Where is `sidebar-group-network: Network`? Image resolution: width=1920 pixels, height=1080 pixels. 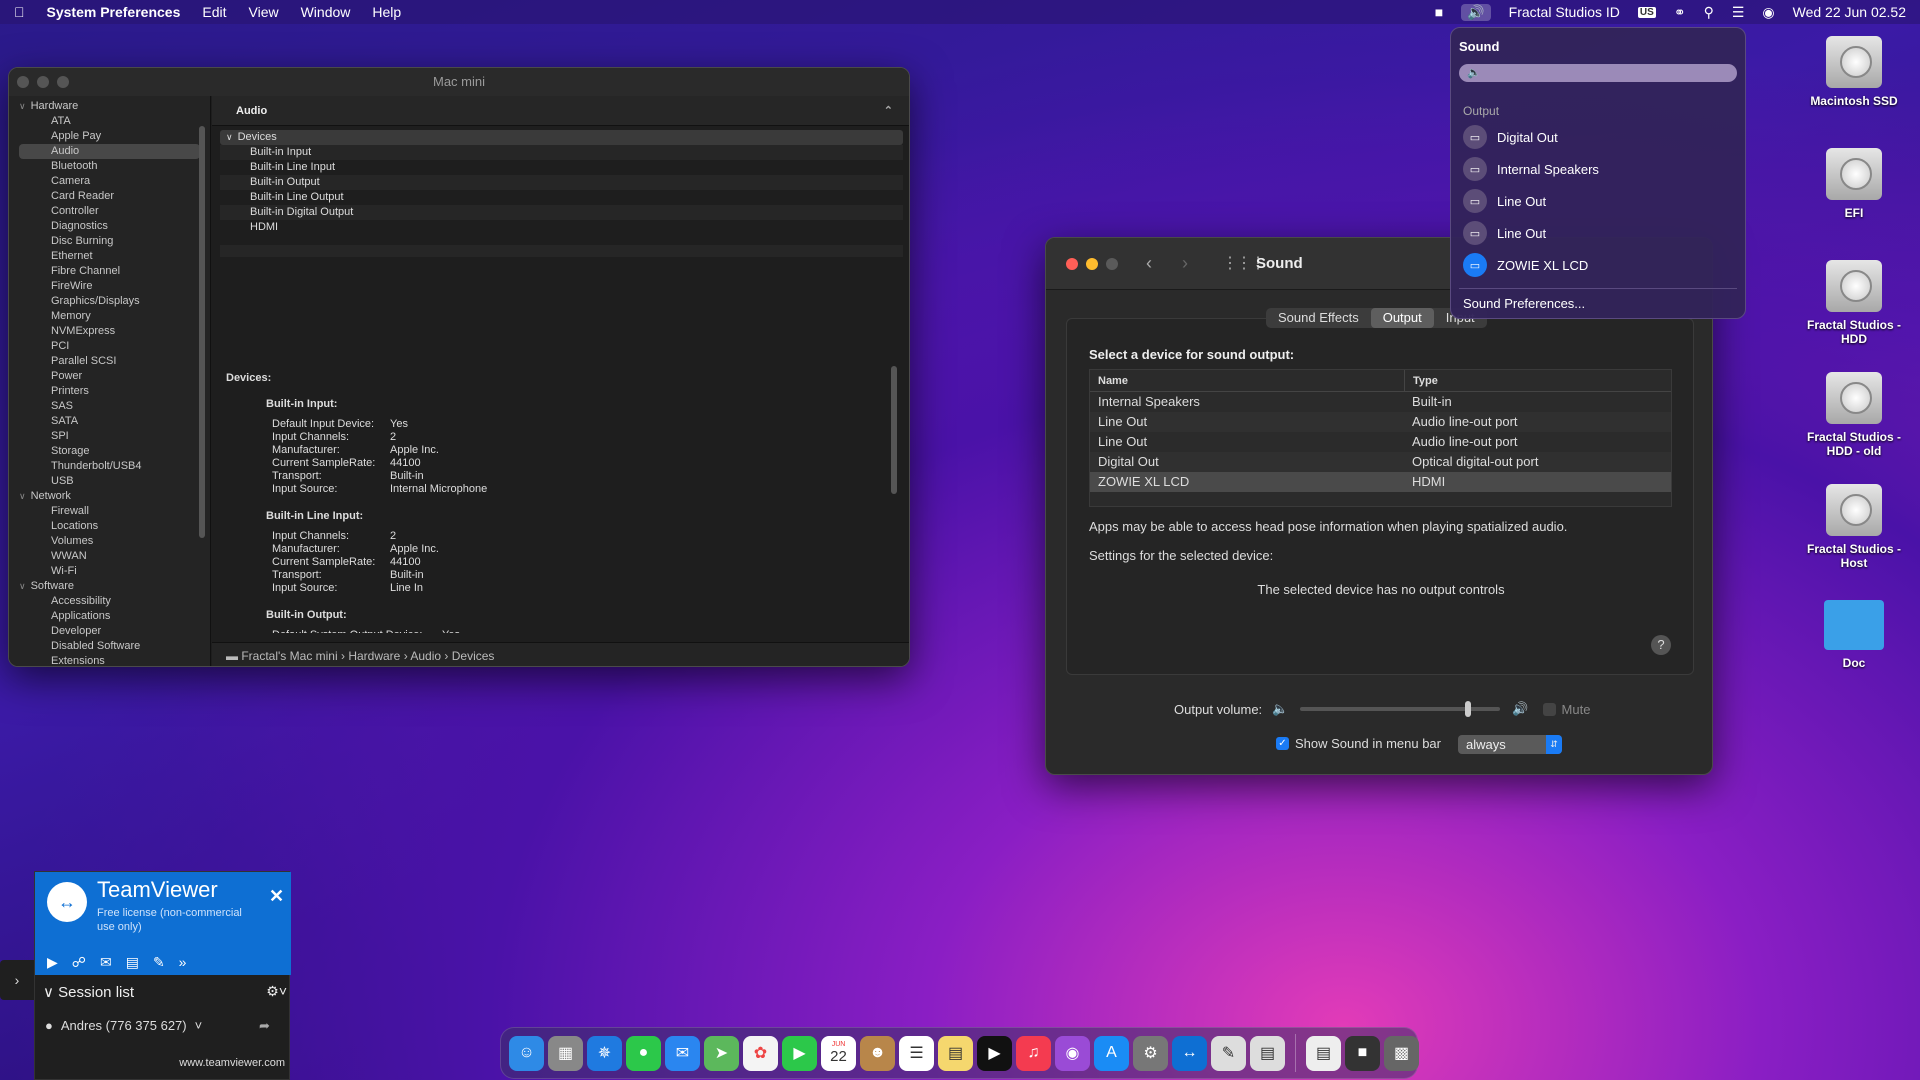 sidebar-group-network: Network is located at coordinates (109, 496).